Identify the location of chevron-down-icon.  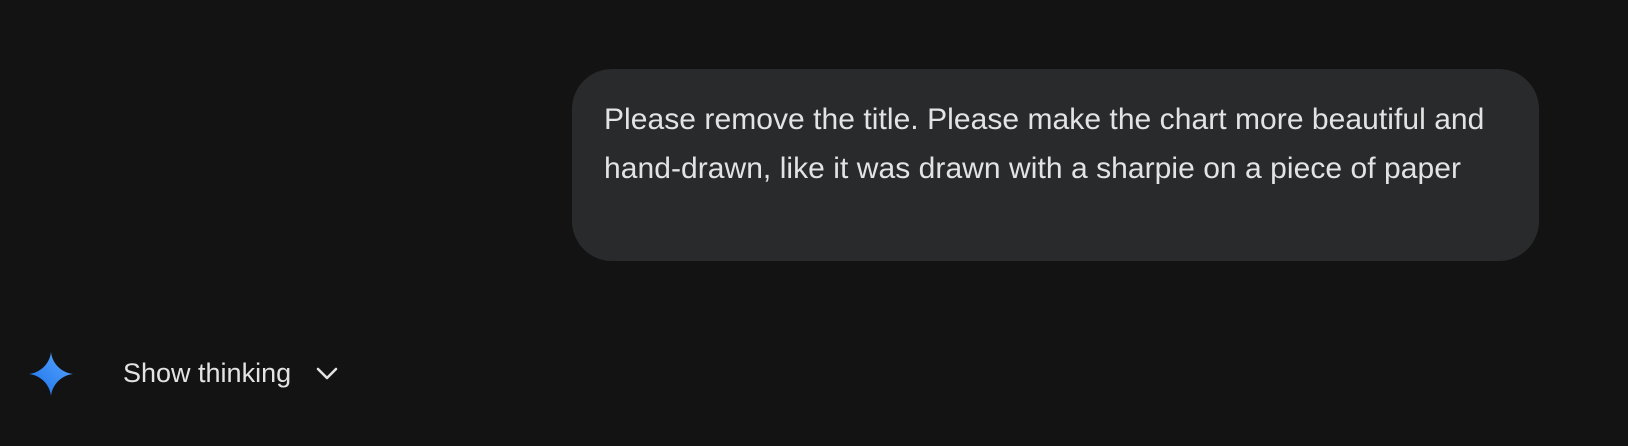
(327, 373).